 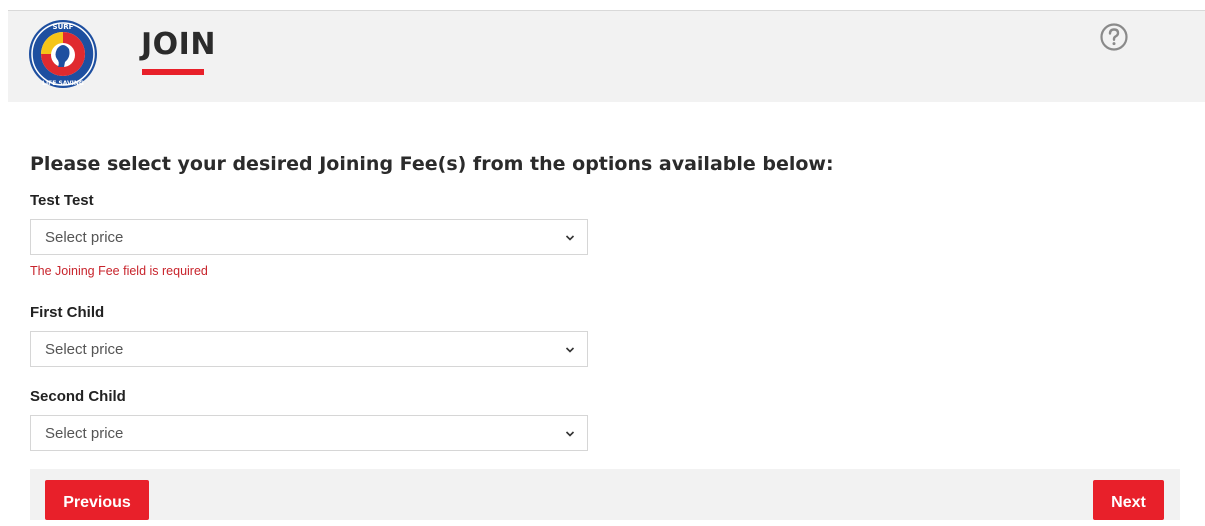 What do you see at coordinates (173, 72) in the screenshot?
I see `title-underline` at bounding box center [173, 72].